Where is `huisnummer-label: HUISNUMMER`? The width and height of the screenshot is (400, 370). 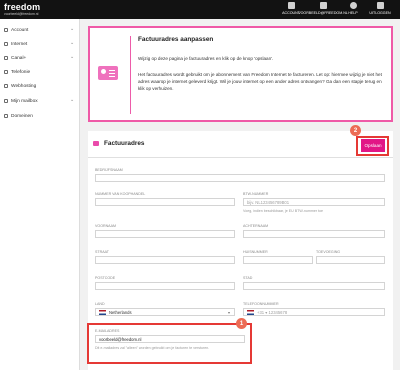 huisnummer-label: HUISNUMMER is located at coordinates (255, 252).